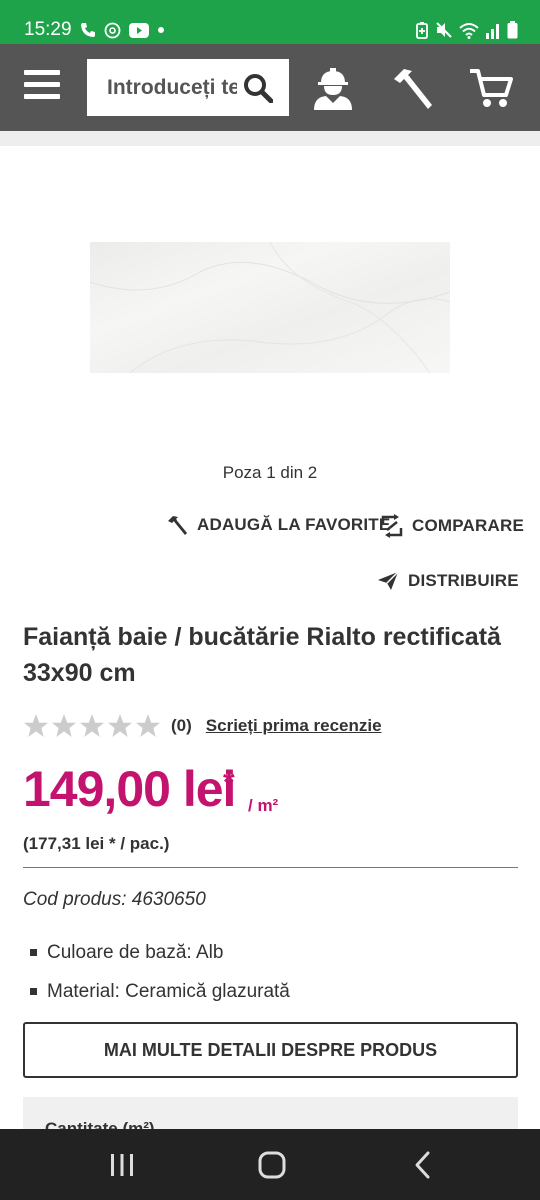 Image resolution: width=540 pixels, height=1200 pixels. Describe the element at coordinates (492, 31) in the screenshot. I see `signal-icon` at that location.